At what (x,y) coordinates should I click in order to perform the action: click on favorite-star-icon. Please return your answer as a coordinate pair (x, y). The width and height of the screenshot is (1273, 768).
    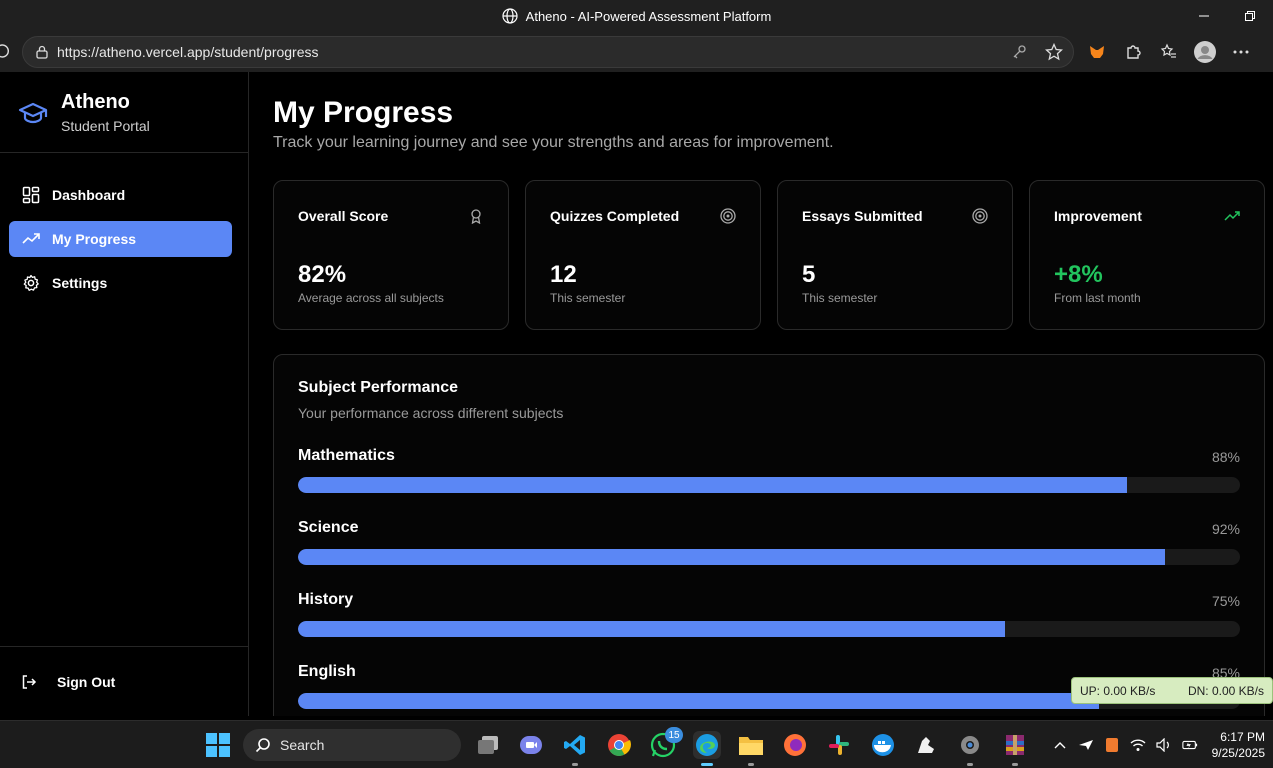
    Looking at the image, I should click on (1054, 52).